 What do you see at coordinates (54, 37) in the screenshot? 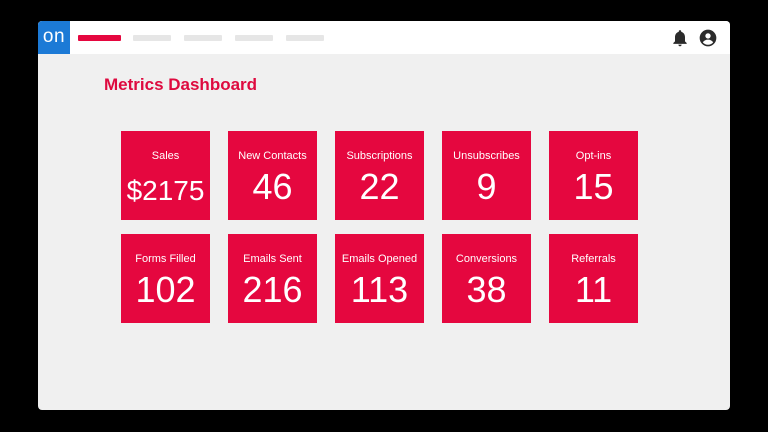
I see `app-logo: on` at bounding box center [54, 37].